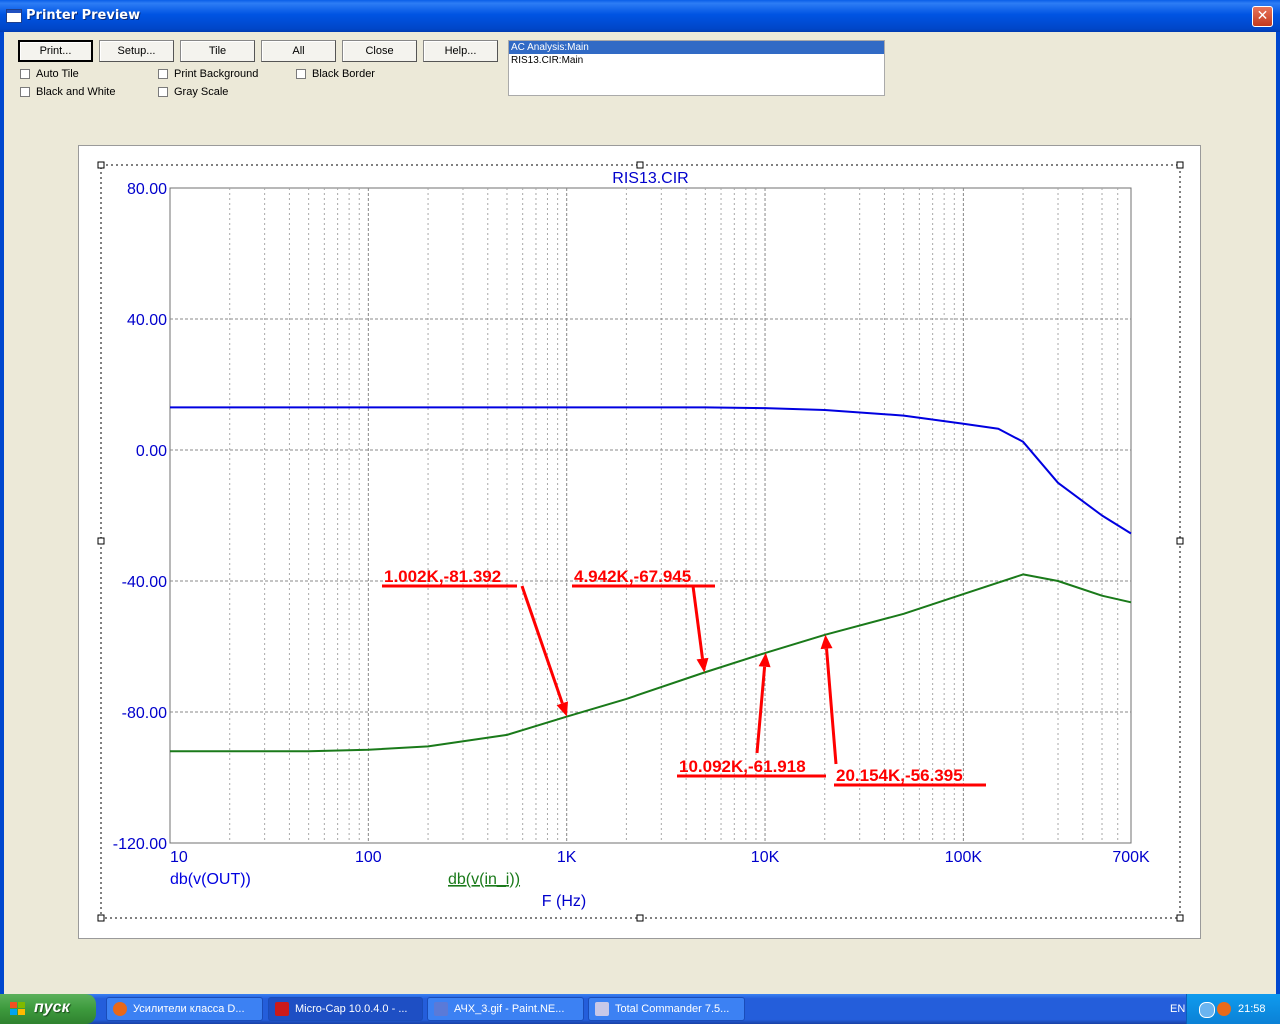  What do you see at coordinates (696, 47) in the screenshot?
I see `list-item-ac-analysis: AC Analysis:Main` at bounding box center [696, 47].